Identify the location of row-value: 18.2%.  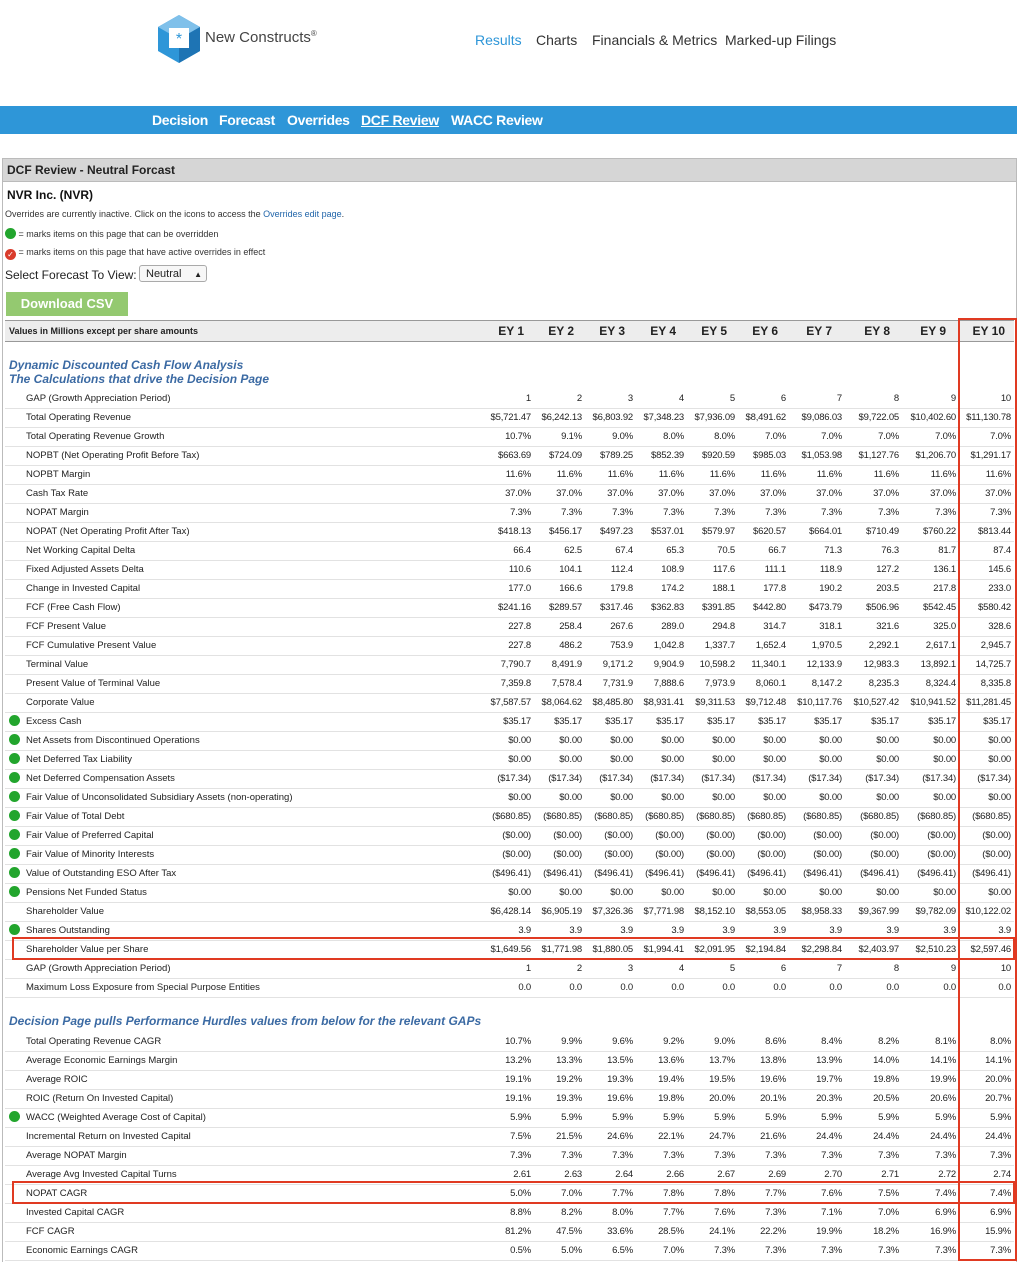
(886, 1231).